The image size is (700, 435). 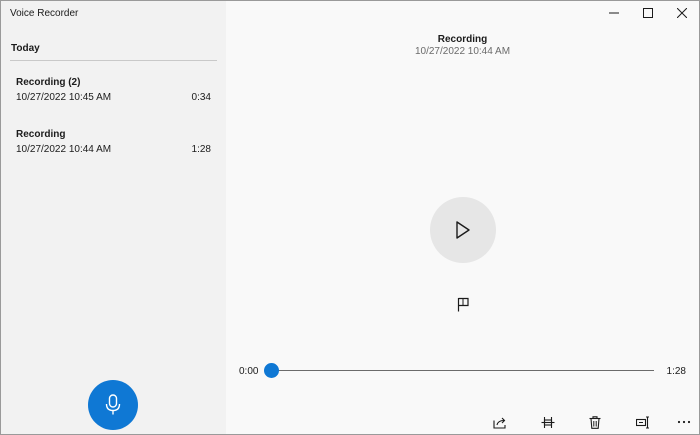 I want to click on recording-list-item: Recording (2) 10/27/2022 10:45 AM 0:34, so click(x=113, y=99).